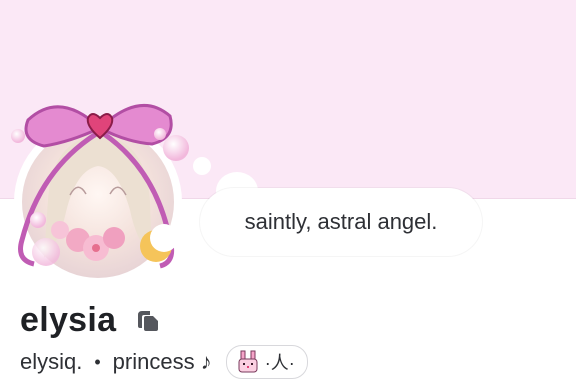  Describe the element at coordinates (68, 319) in the screenshot. I see `display-name: elysia` at that location.